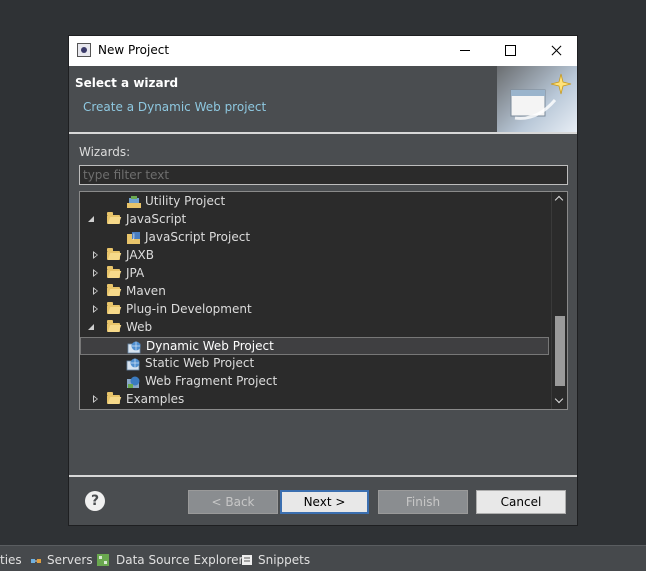 The height and width of the screenshot is (571, 646). I want to click on tree-item-label: Plug-in Development, so click(189, 309).